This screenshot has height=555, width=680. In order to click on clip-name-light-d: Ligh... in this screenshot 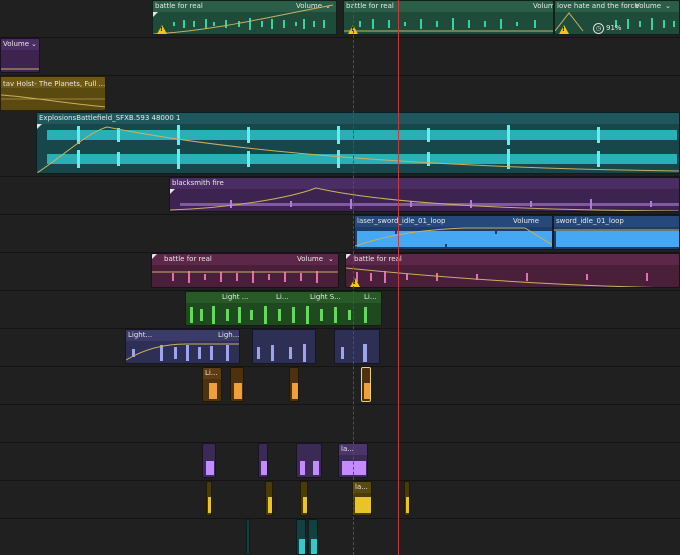, I will do `click(229, 335)`.